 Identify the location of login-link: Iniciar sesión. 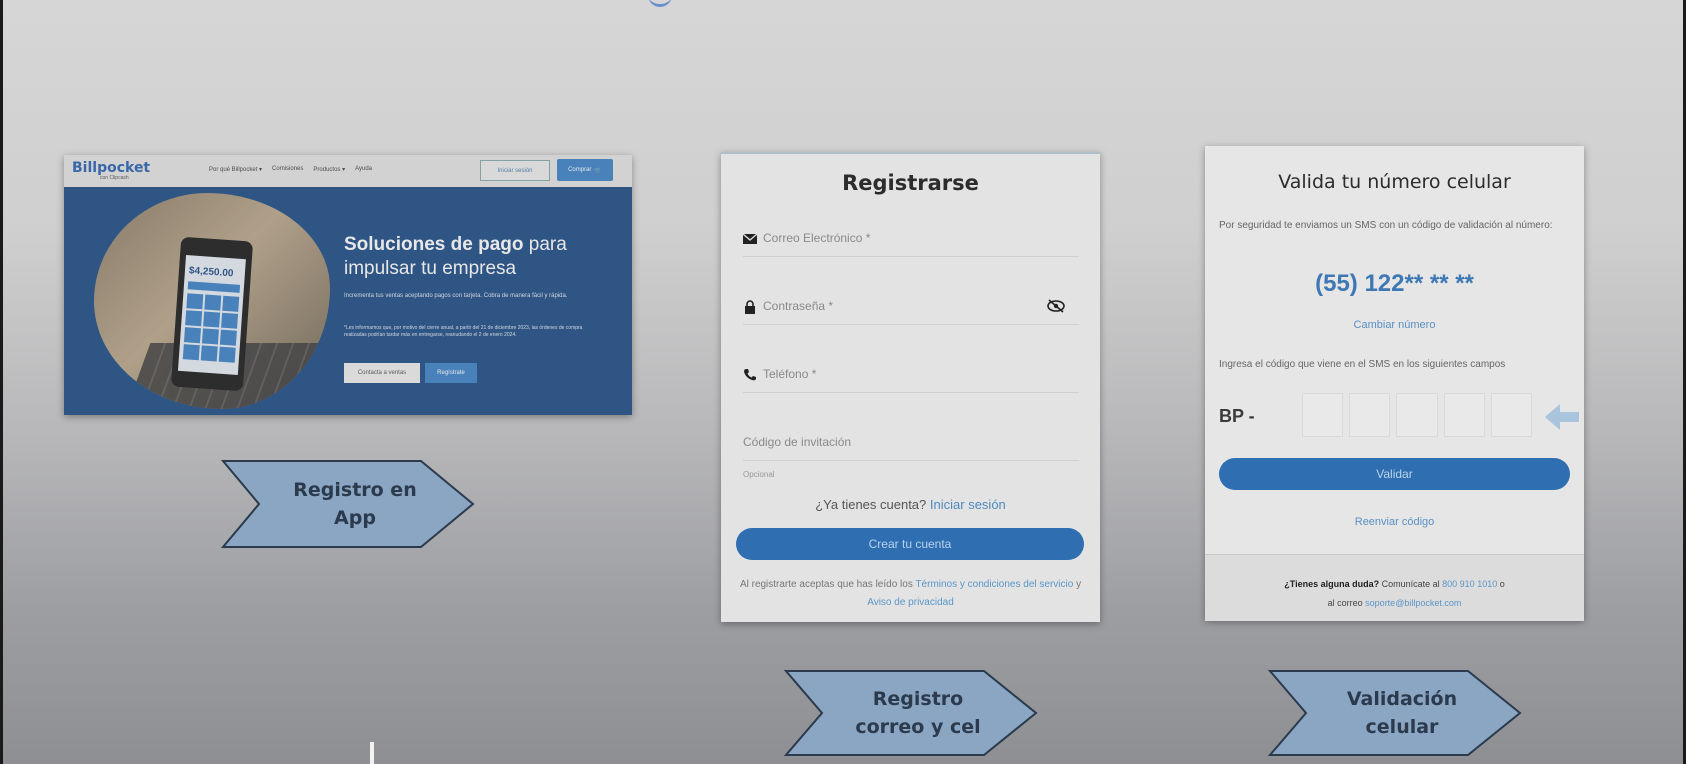
(968, 504).